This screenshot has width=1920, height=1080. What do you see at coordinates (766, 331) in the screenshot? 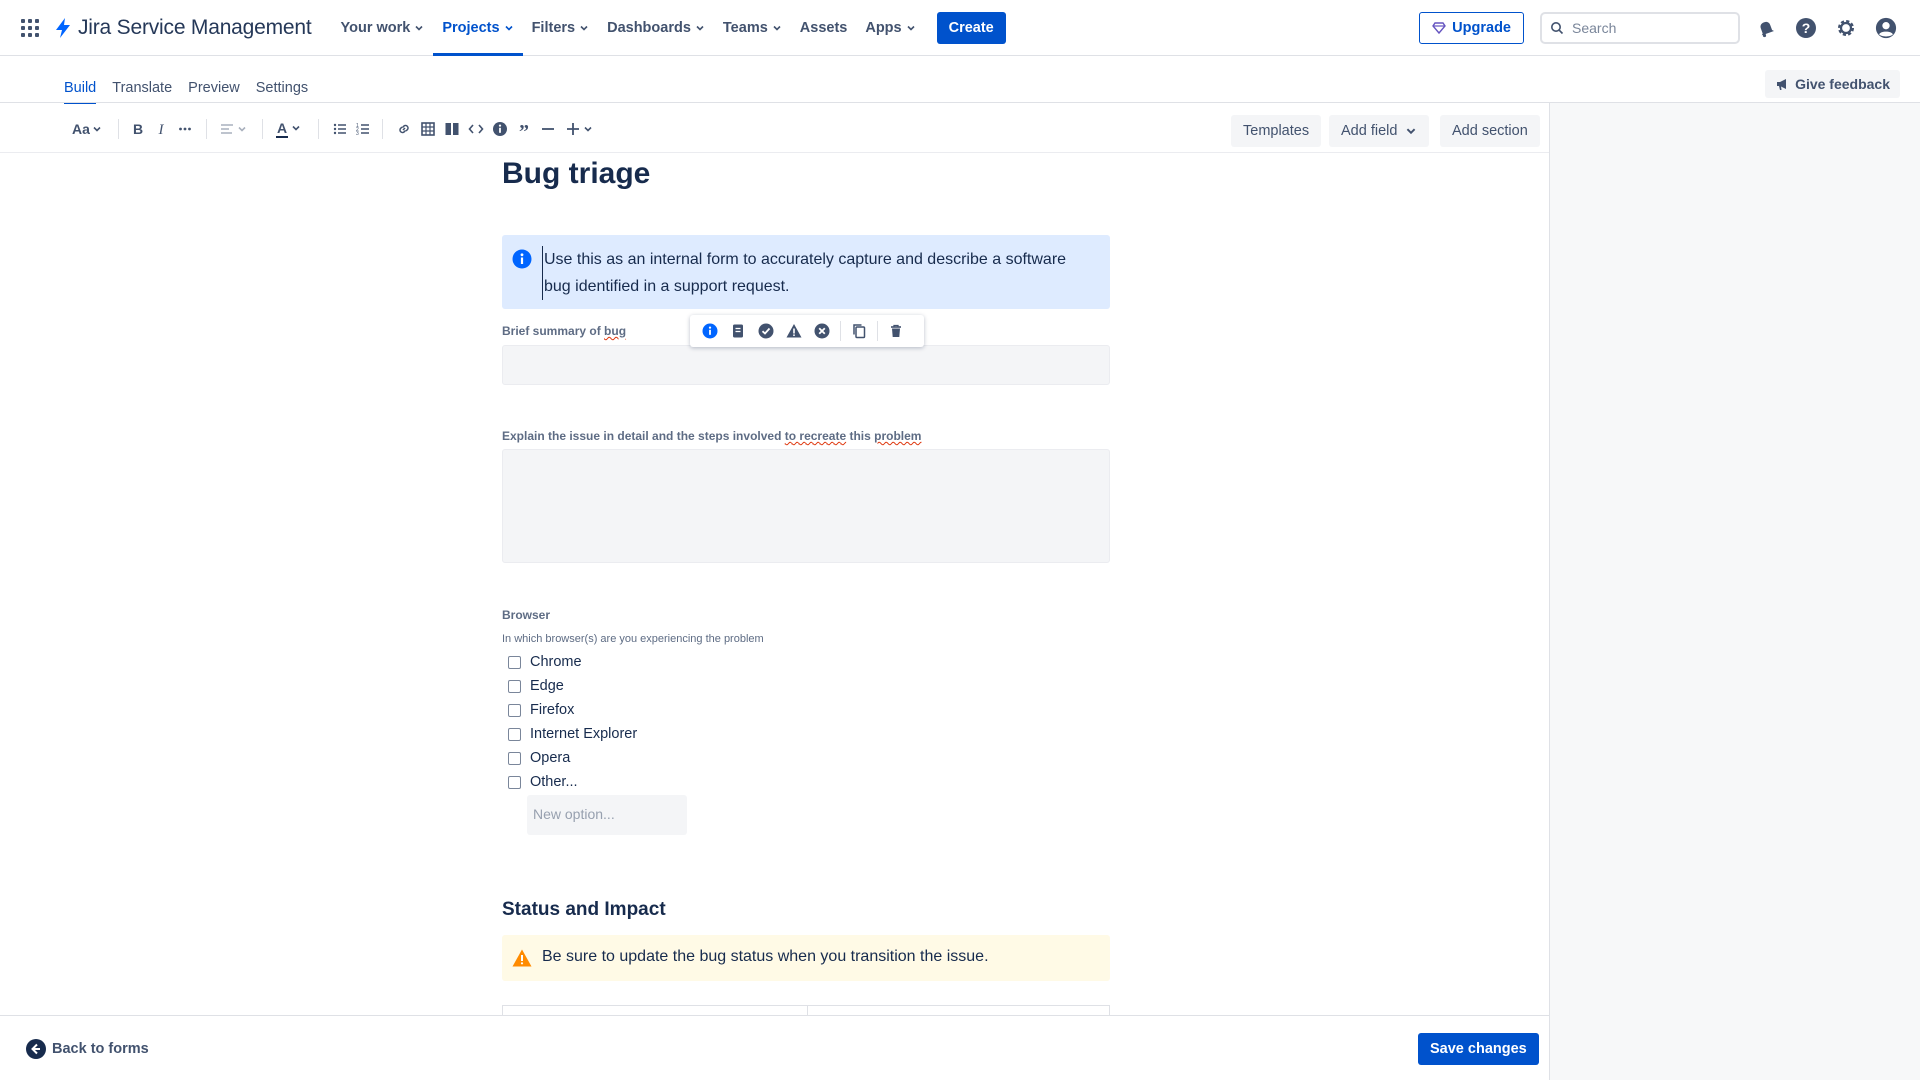
I see `panel-success-option` at bounding box center [766, 331].